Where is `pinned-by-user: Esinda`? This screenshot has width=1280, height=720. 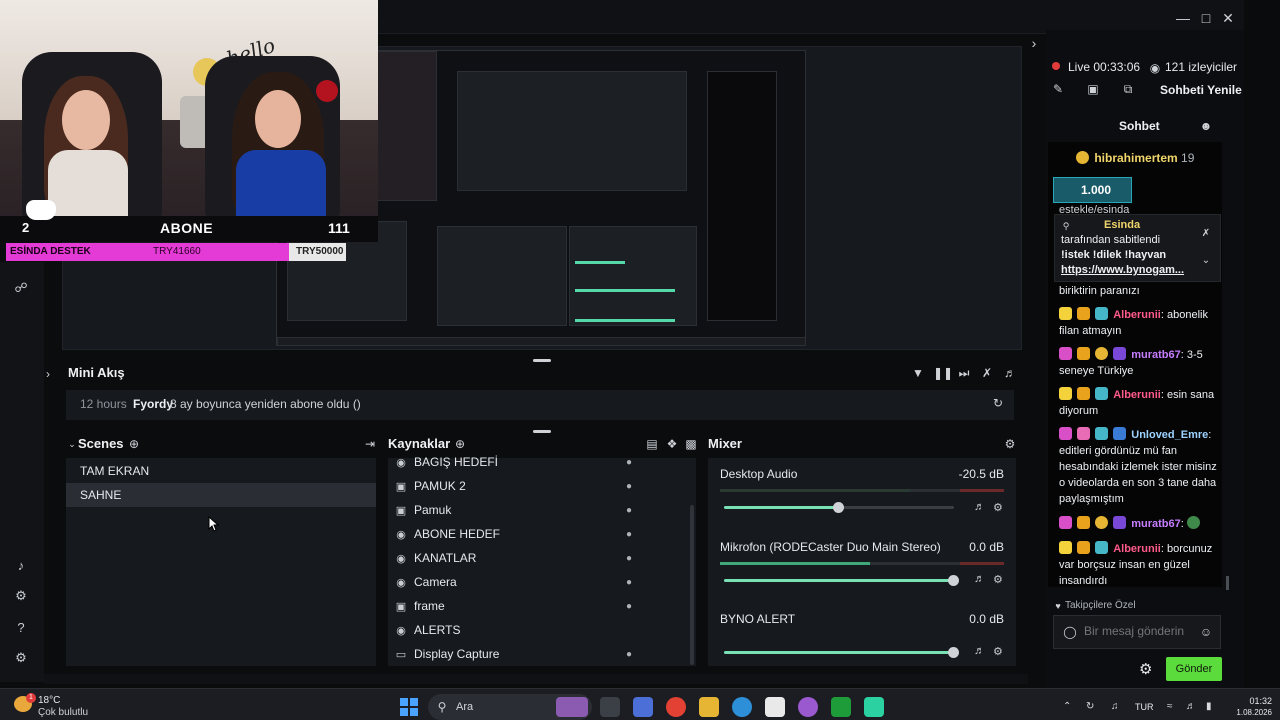
pinned-by-user: Esinda is located at coordinates (1122, 225).